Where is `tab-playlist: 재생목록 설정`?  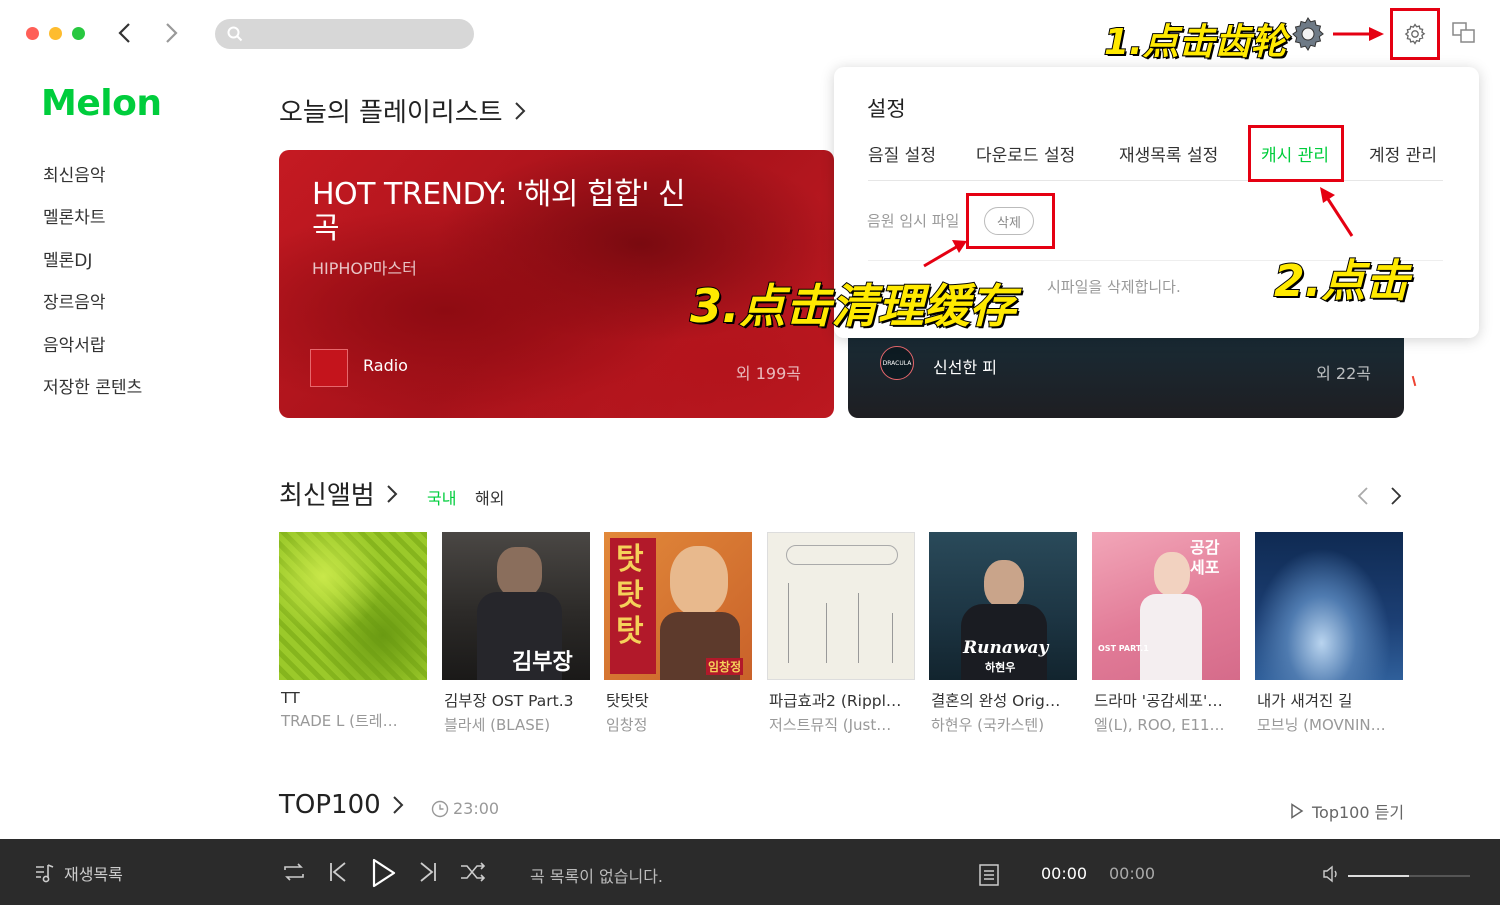 tab-playlist: 재생목록 설정 is located at coordinates (1168, 162).